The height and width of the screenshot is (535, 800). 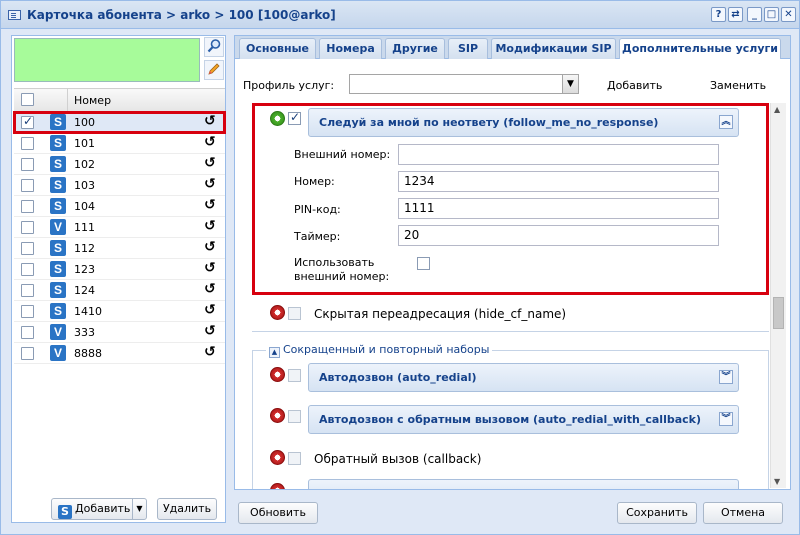 I want to click on tab-other: Другие, so click(x=415, y=48).